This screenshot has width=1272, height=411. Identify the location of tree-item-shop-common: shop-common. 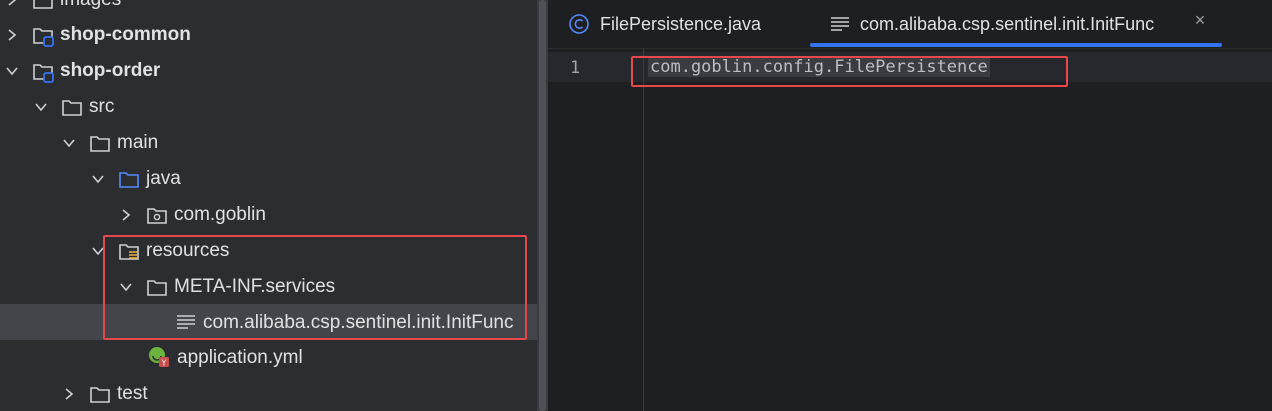
(268, 35).